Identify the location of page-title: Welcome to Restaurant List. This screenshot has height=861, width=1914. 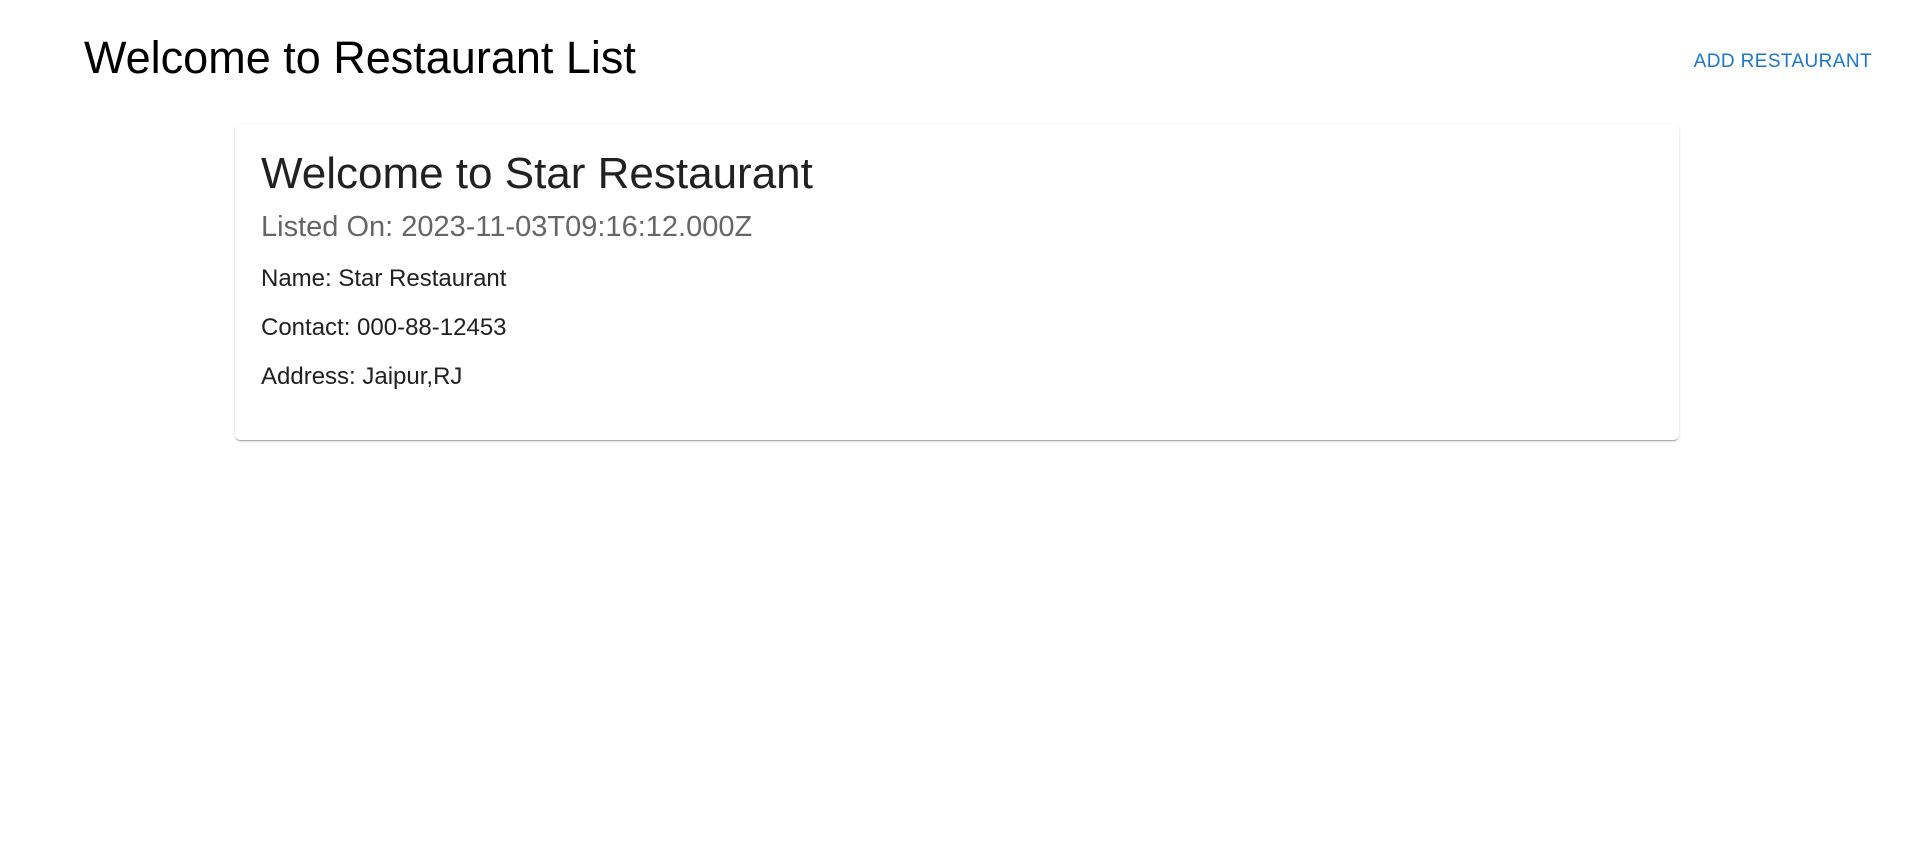
(360, 57).